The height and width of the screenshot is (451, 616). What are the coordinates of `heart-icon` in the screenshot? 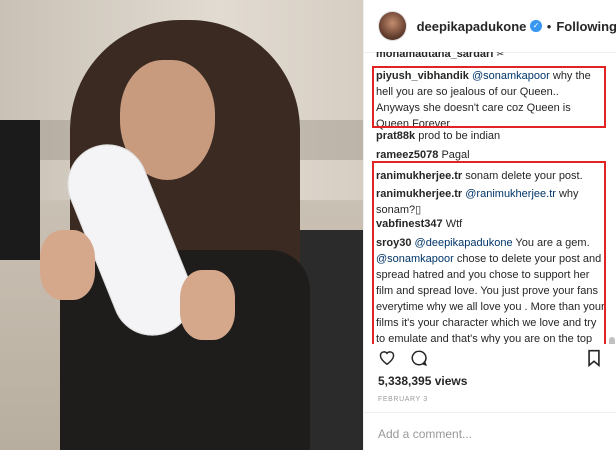 It's located at (387, 357).